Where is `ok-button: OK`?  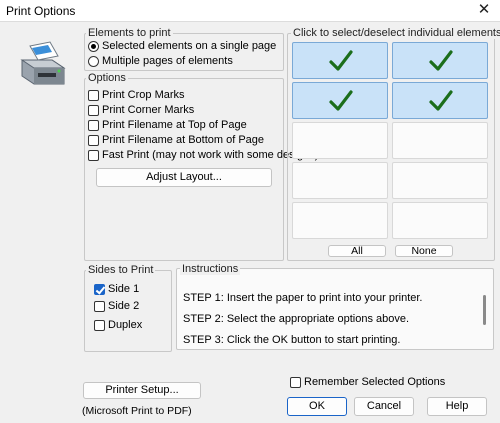 ok-button: OK is located at coordinates (317, 406).